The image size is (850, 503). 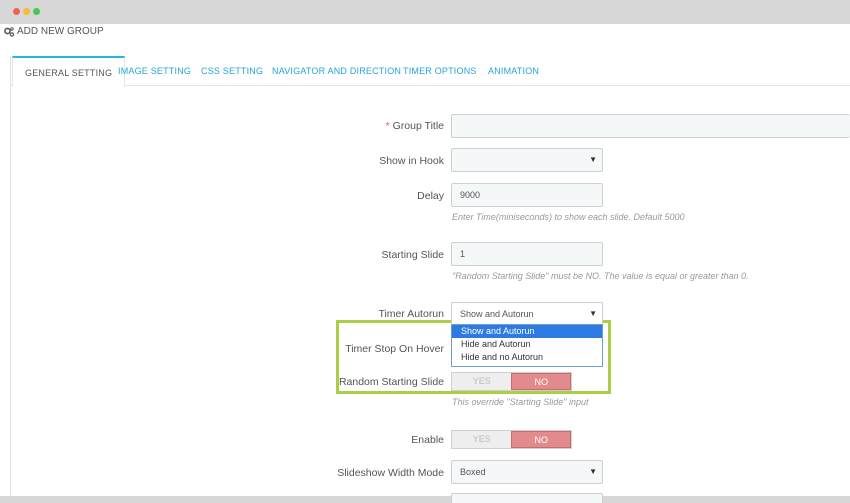 What do you see at coordinates (473, 472) in the screenshot?
I see `slideshow-width-mode-value: Boxed` at bounding box center [473, 472].